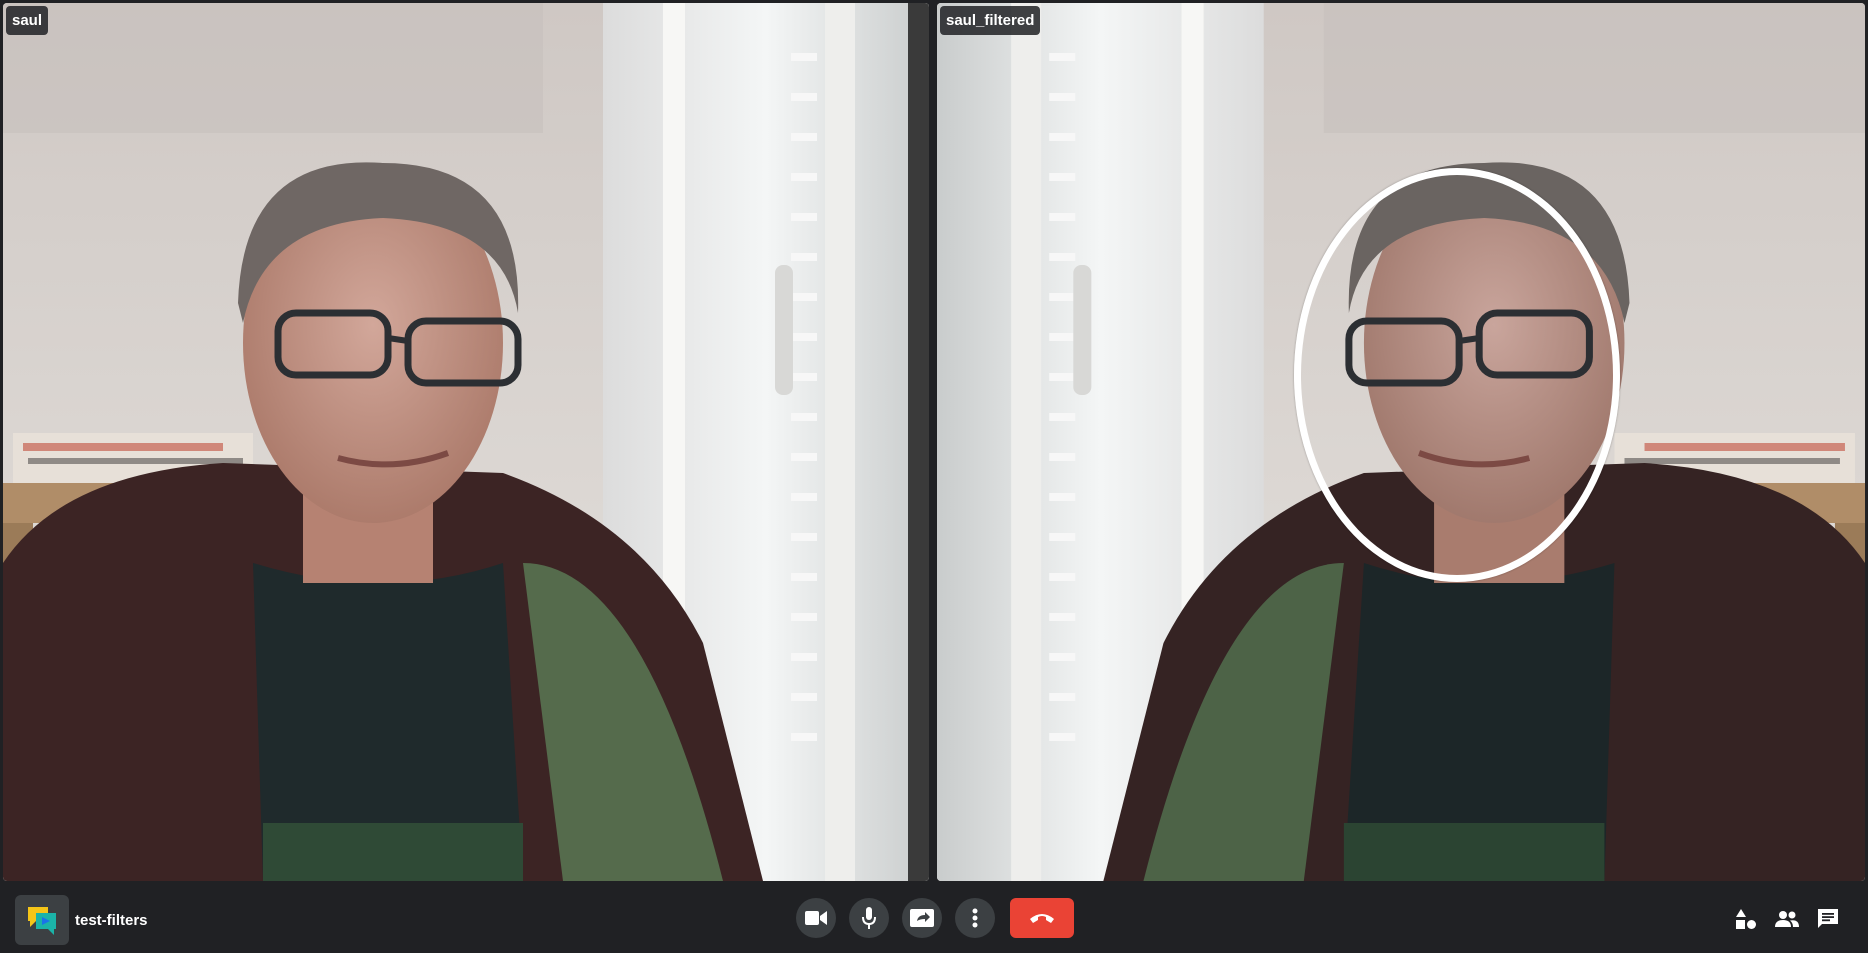 This screenshot has width=1868, height=953. Describe the element at coordinates (42, 920) in the screenshot. I see `video-chat-logo-icon` at that location.